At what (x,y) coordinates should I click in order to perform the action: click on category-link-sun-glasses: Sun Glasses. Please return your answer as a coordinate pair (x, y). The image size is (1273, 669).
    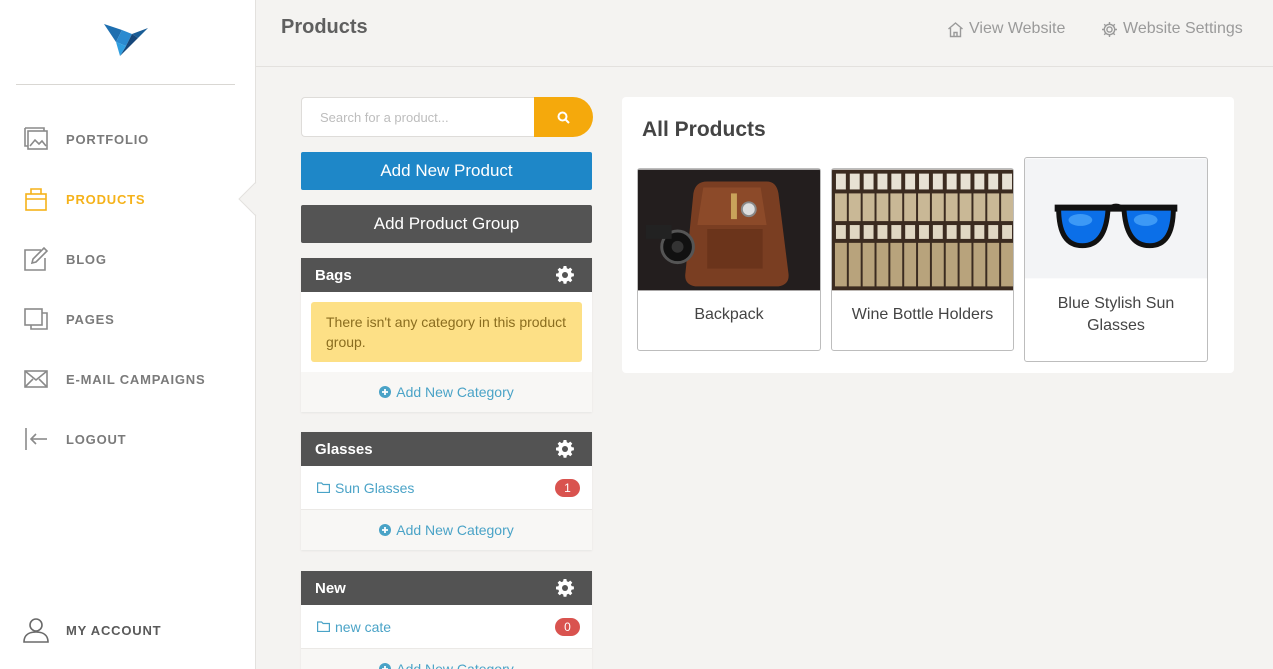
    Looking at the image, I should click on (365, 488).